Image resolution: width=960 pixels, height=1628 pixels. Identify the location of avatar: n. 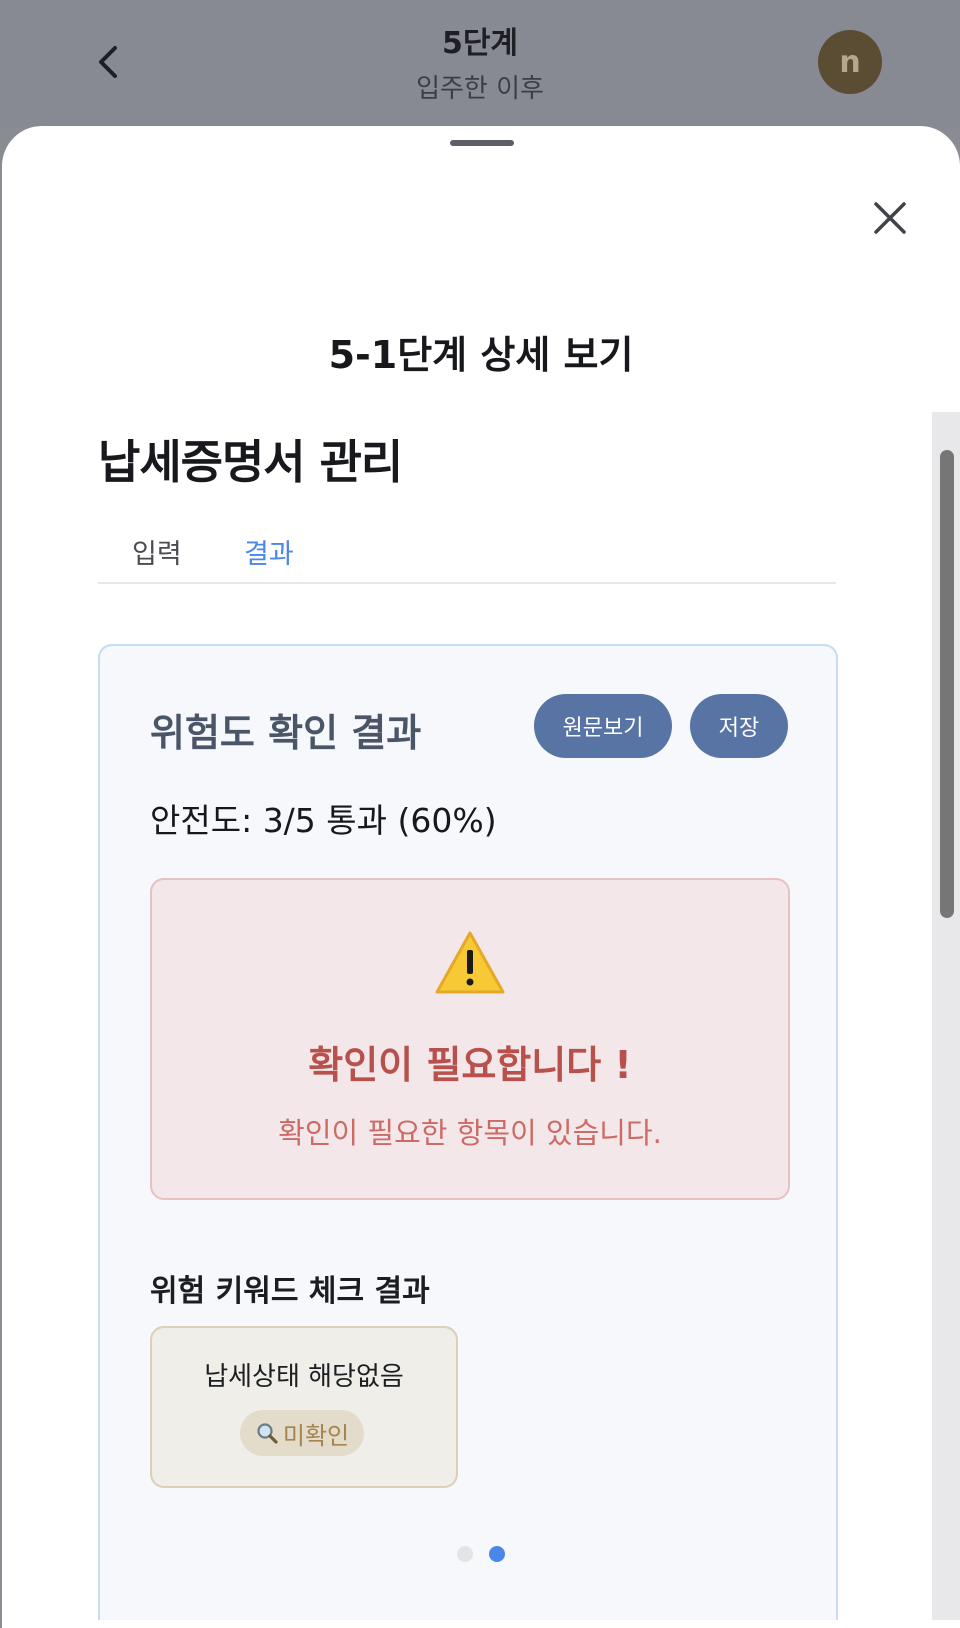
(850, 62).